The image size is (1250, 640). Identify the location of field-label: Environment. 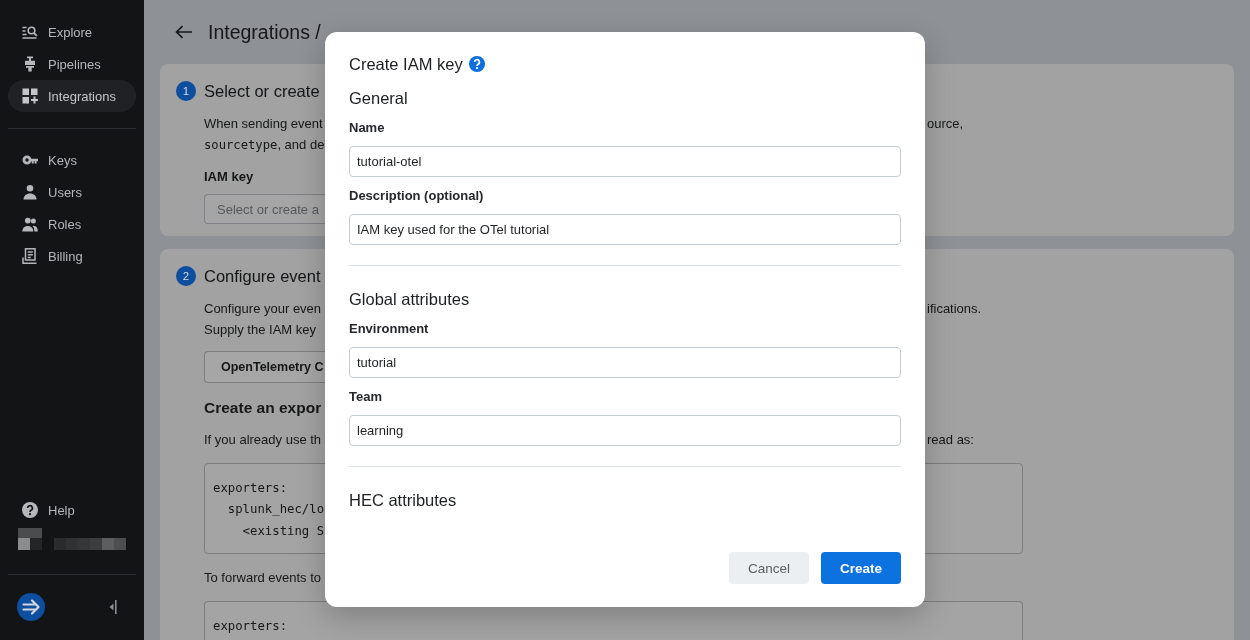
(389, 329).